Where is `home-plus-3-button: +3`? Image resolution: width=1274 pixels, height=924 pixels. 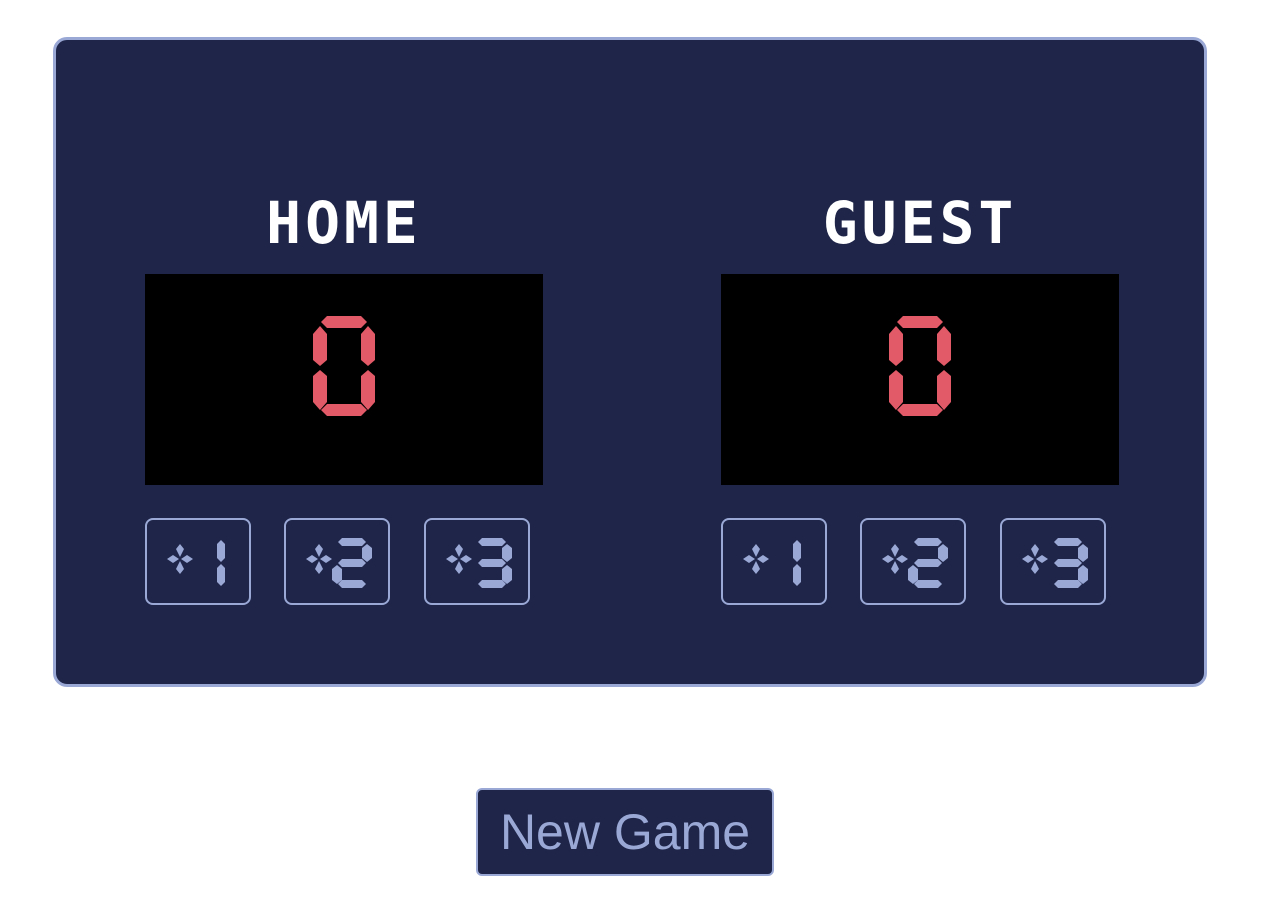
home-plus-3-button: +3 is located at coordinates (477, 561).